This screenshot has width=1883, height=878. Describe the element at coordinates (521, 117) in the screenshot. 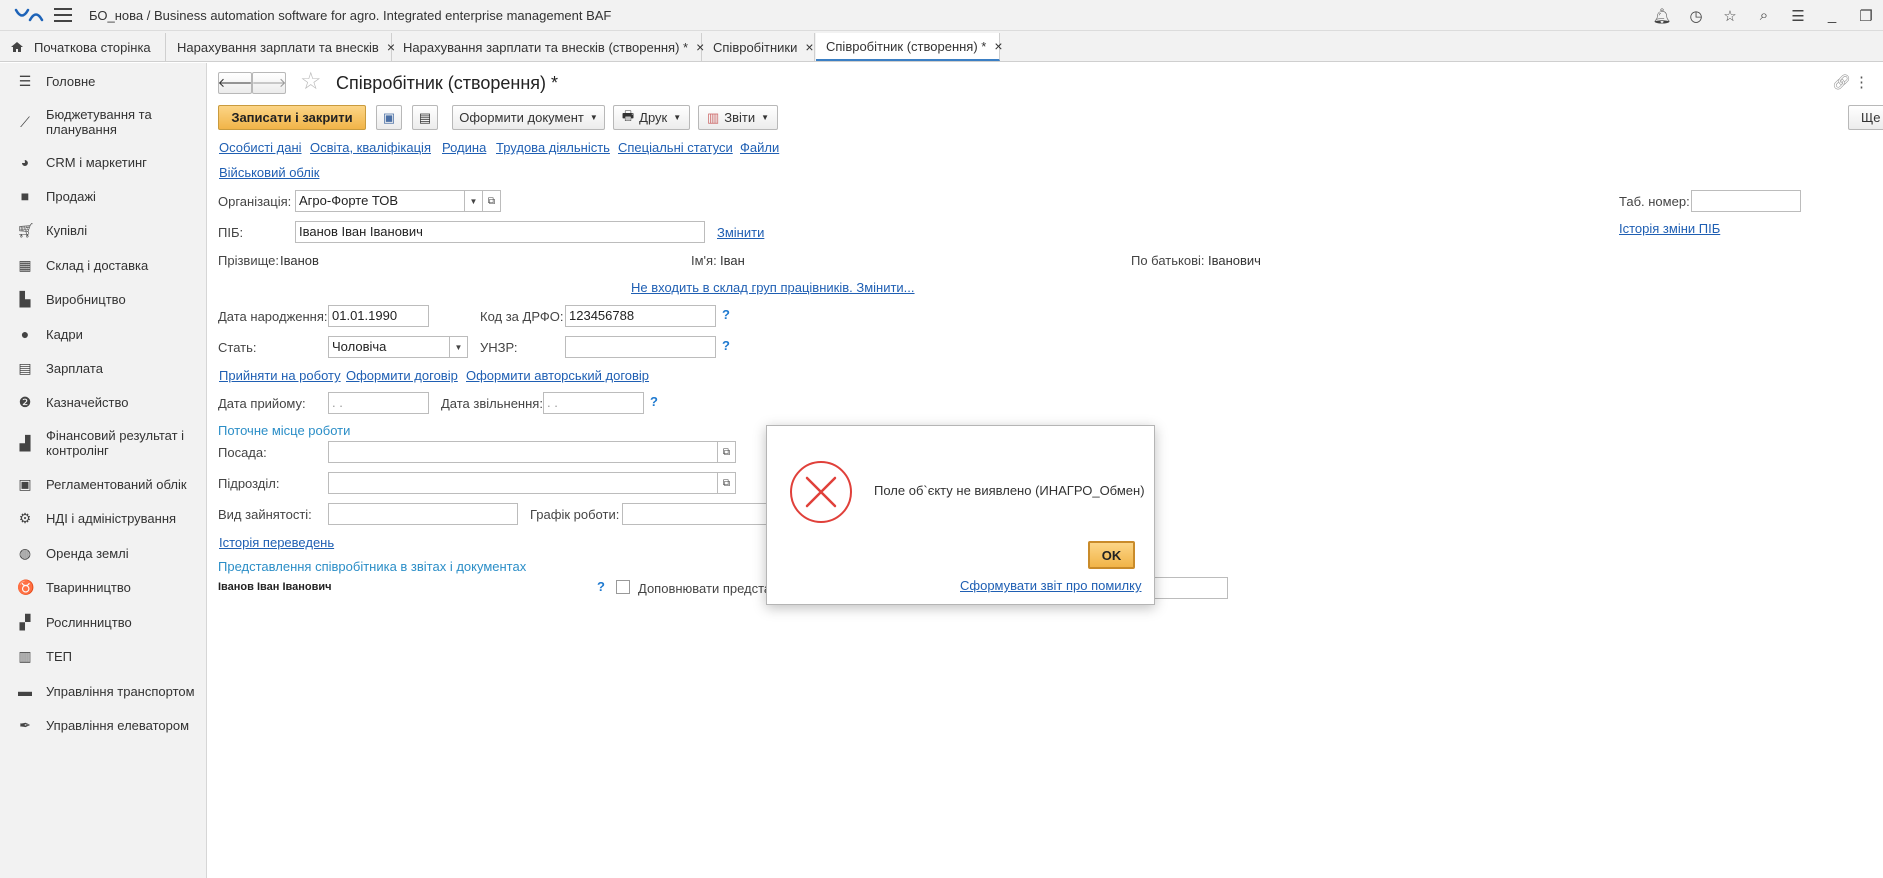

I see `create-document-label: Оформити документ` at that location.